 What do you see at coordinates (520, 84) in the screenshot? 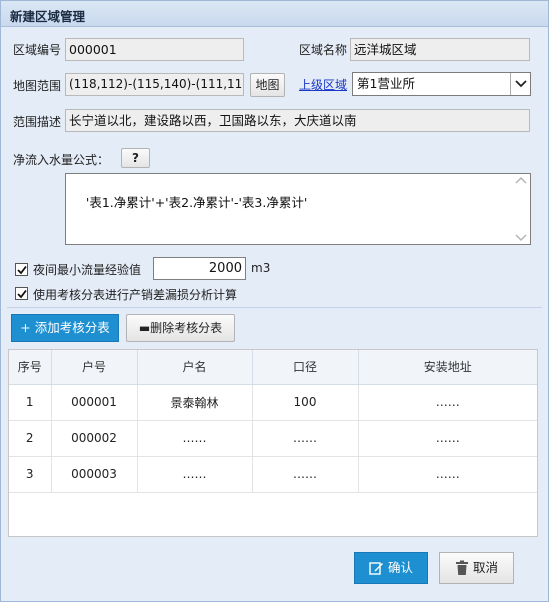
I see `dropdown-arrow-icon` at bounding box center [520, 84].